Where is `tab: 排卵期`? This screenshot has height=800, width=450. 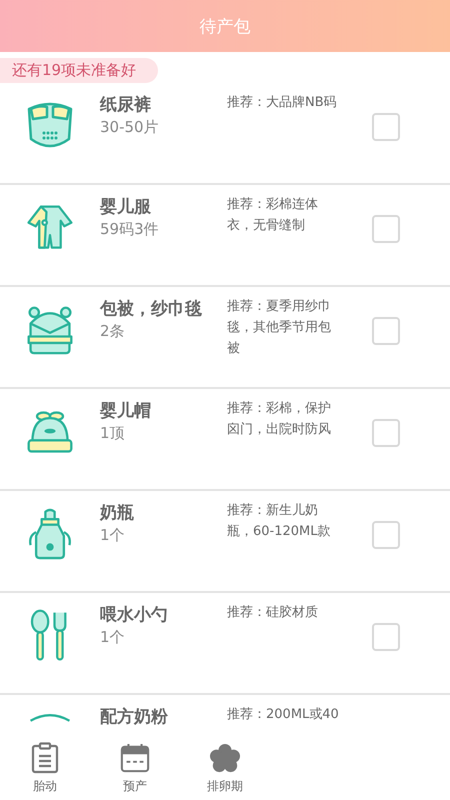
tab: 排卵期 is located at coordinates (225, 768).